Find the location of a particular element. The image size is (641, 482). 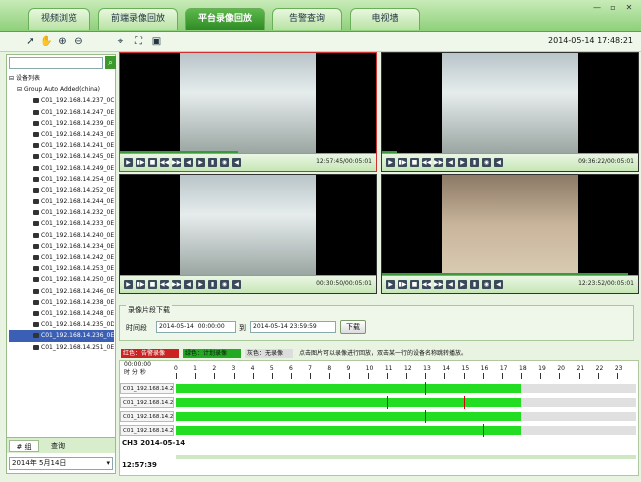

close-button: ✕ is located at coordinates (629, 7).